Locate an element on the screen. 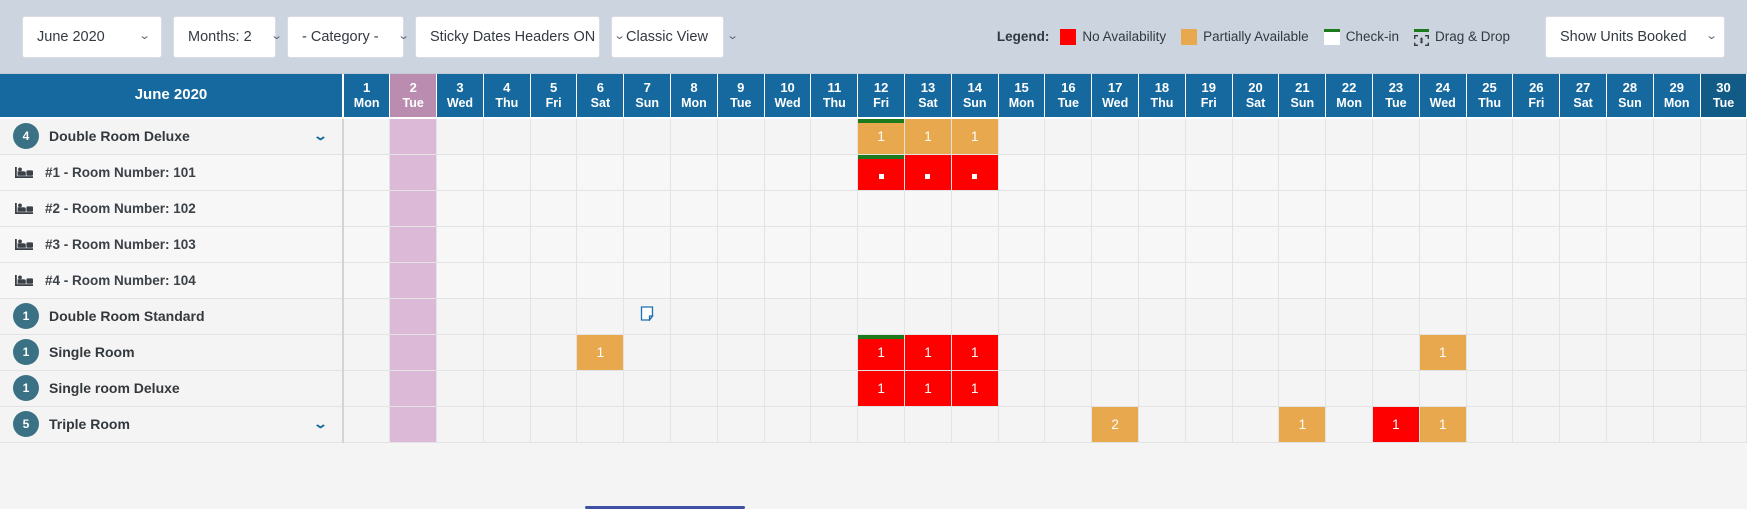  calendar-day-header-13: 13 Sat is located at coordinates (928, 96).